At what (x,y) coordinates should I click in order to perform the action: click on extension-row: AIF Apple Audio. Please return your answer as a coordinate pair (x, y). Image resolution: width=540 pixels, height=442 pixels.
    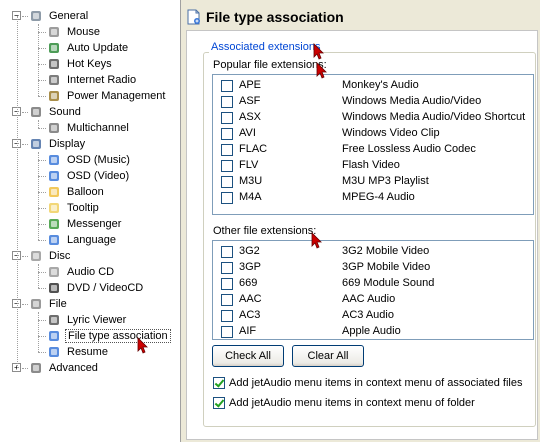
    Looking at the image, I should click on (373, 331).